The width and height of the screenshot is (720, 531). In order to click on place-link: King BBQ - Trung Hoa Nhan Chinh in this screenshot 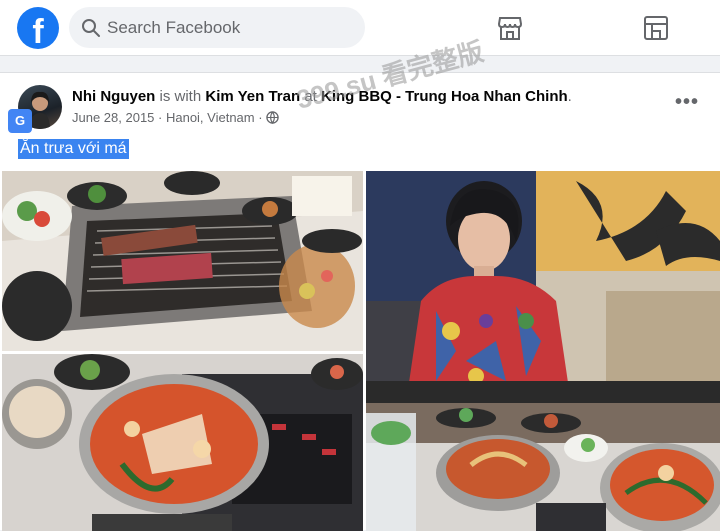, I will do `click(444, 96)`.